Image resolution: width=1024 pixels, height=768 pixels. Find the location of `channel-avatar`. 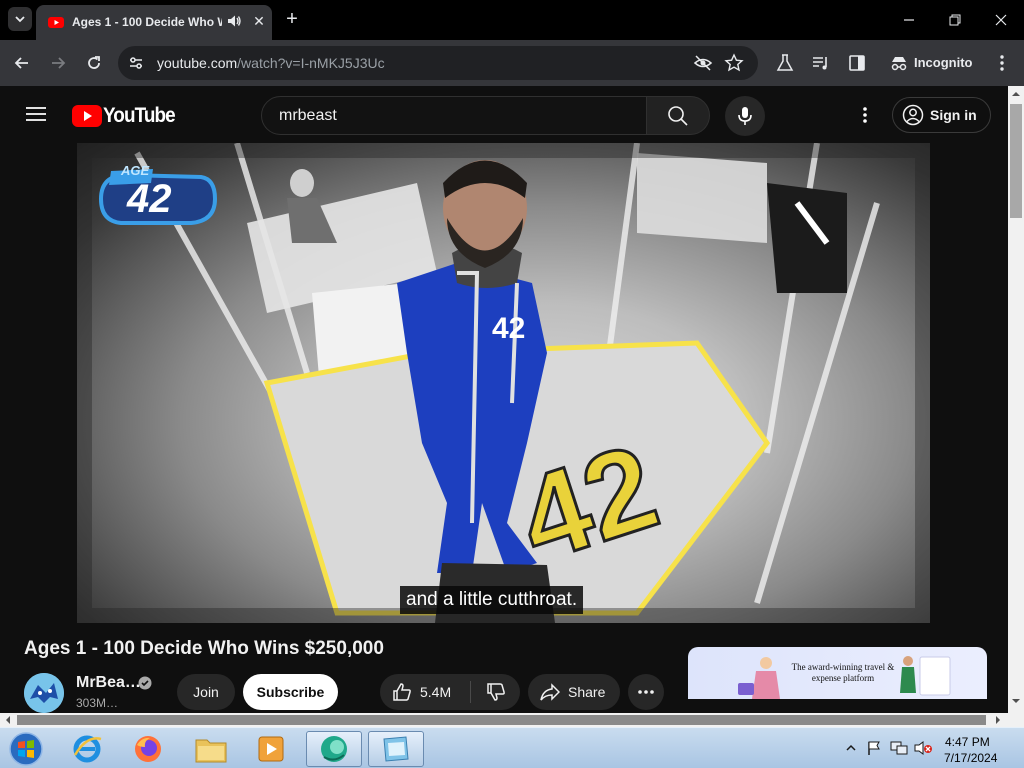

channel-avatar is located at coordinates (44, 693).